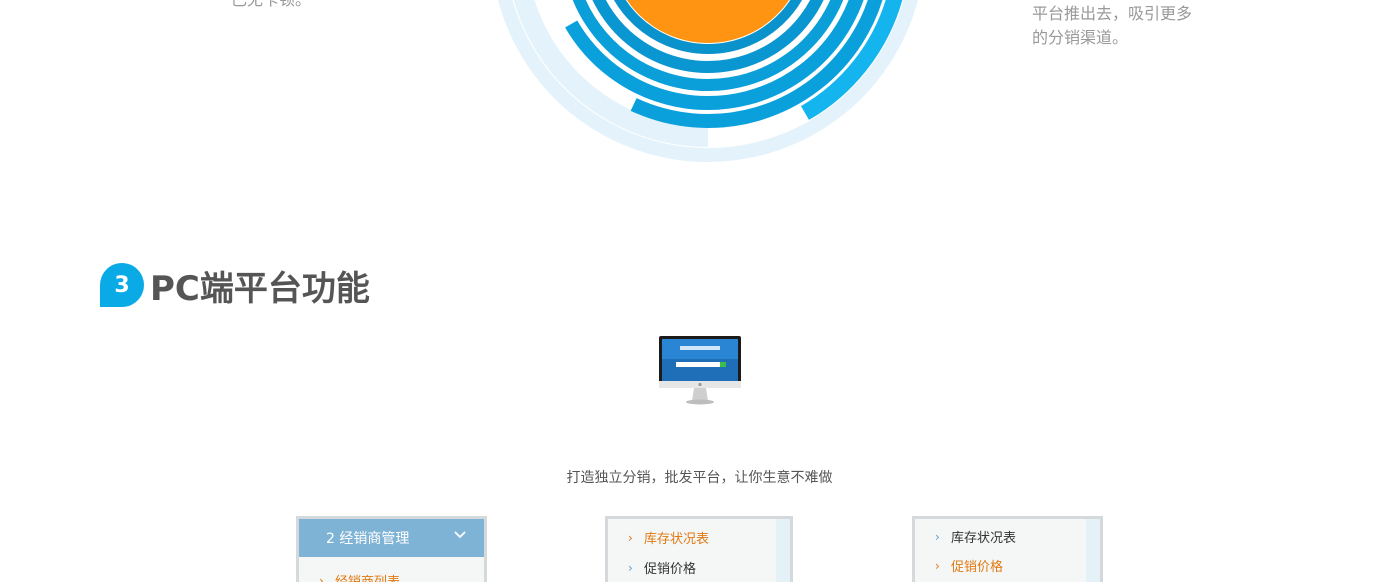 The image size is (1399, 582). Describe the element at coordinates (699, 549) in the screenshot. I see `menu-panel-inventory-a: › 库存状况表 › 促销价格` at that location.